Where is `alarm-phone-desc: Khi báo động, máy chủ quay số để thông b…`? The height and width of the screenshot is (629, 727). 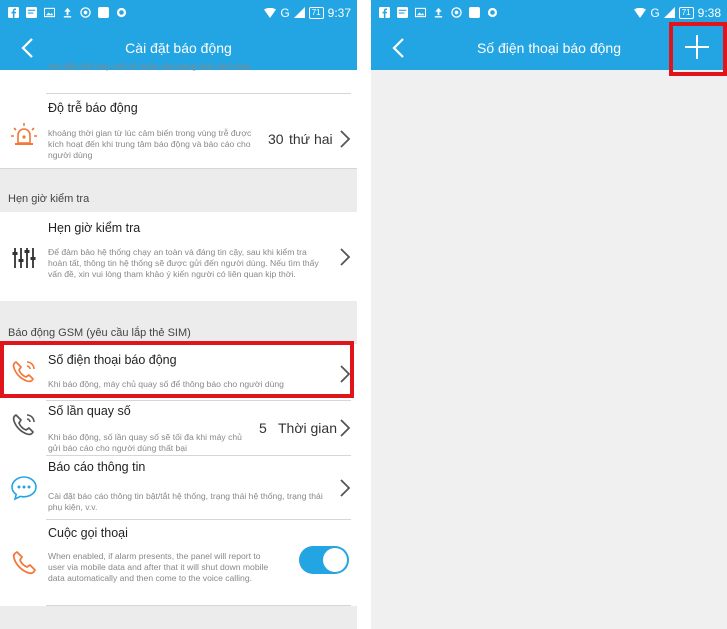
alarm-phone-desc: Khi báo động, máy chủ quay số để thông b… is located at coordinates (166, 384).